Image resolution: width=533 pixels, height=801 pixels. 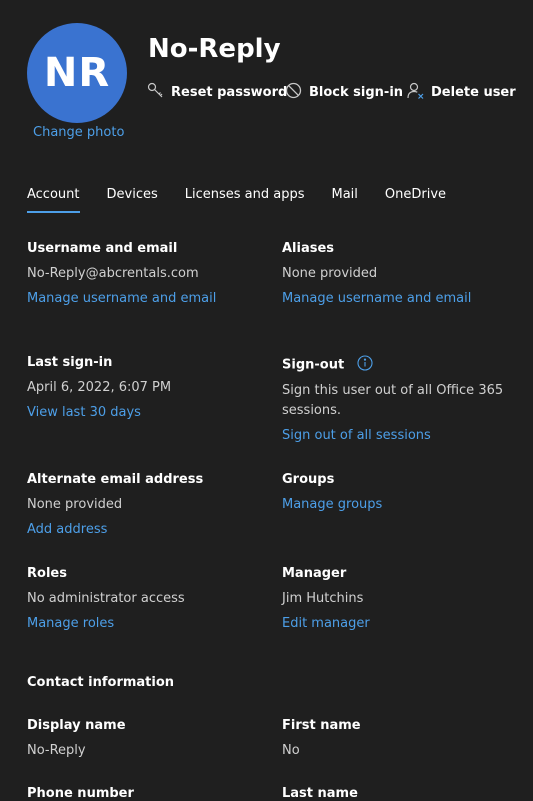 What do you see at coordinates (76, 725) in the screenshot?
I see `display-name-label: Display name` at bounding box center [76, 725].